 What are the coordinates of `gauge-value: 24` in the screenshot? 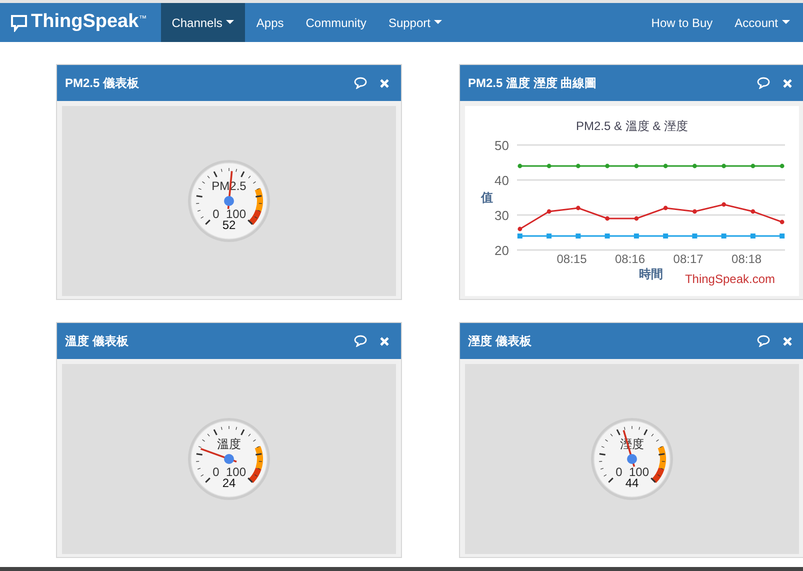 It's located at (229, 483).